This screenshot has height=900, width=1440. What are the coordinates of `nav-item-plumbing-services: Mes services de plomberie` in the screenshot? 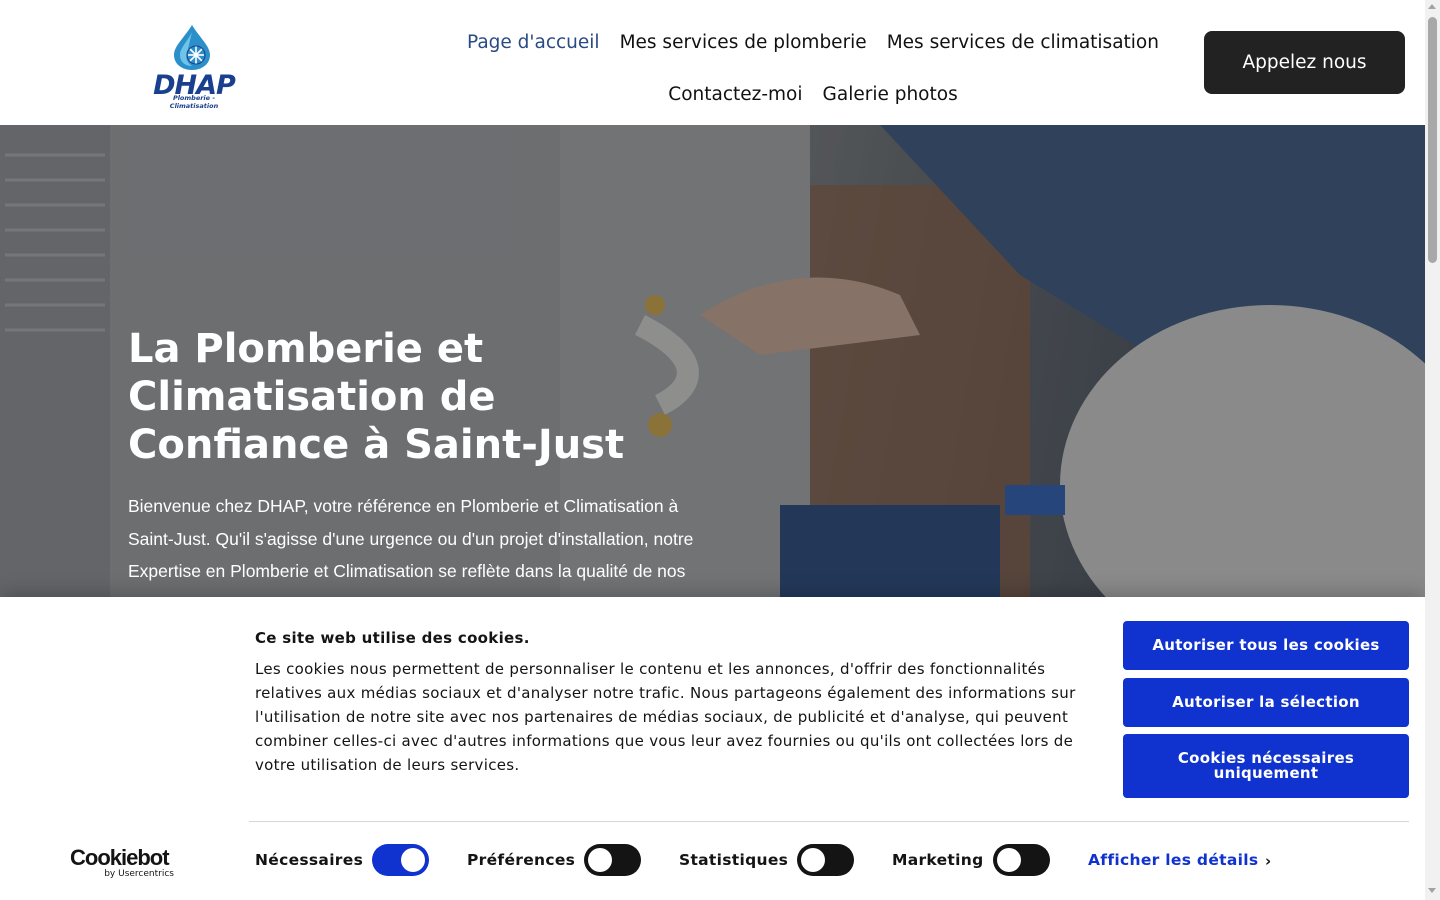 It's located at (743, 42).